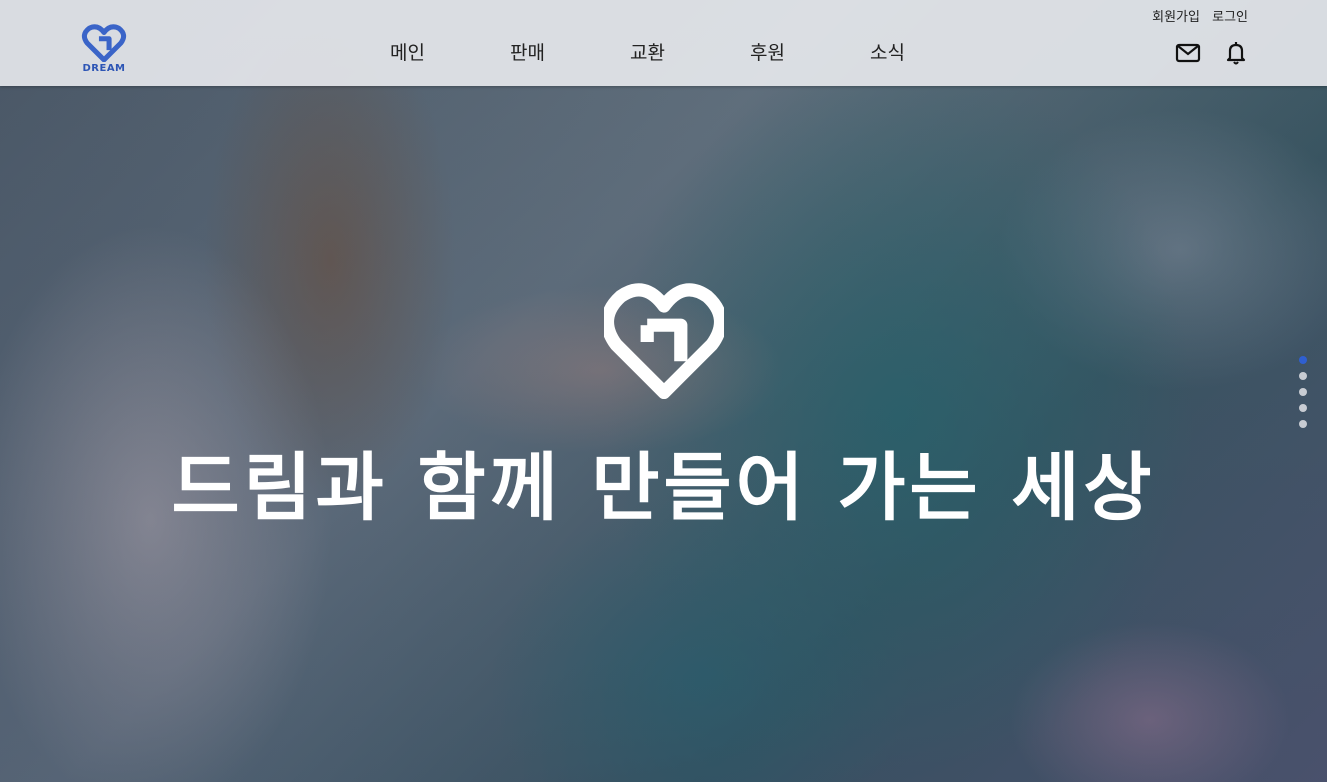 The image size is (1327, 782). I want to click on logo: DREAM, so click(104, 50).